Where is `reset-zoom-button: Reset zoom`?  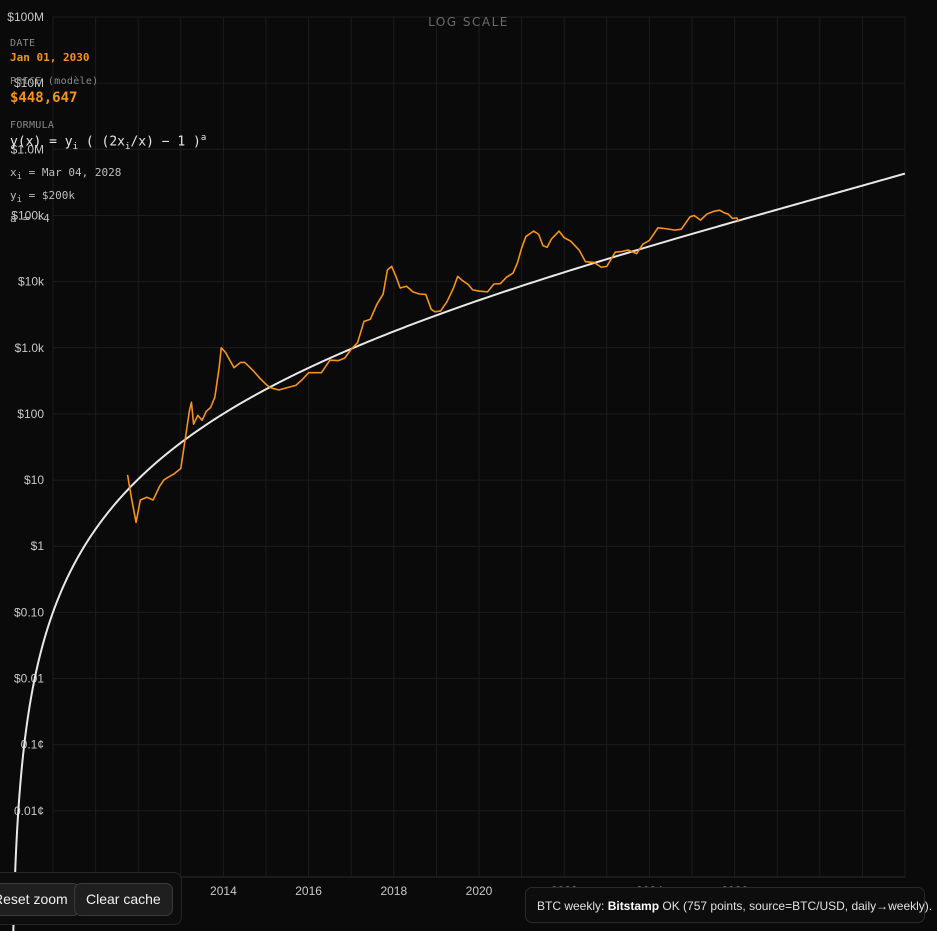 reset-zoom-button: Reset zoom is located at coordinates (40, 899).